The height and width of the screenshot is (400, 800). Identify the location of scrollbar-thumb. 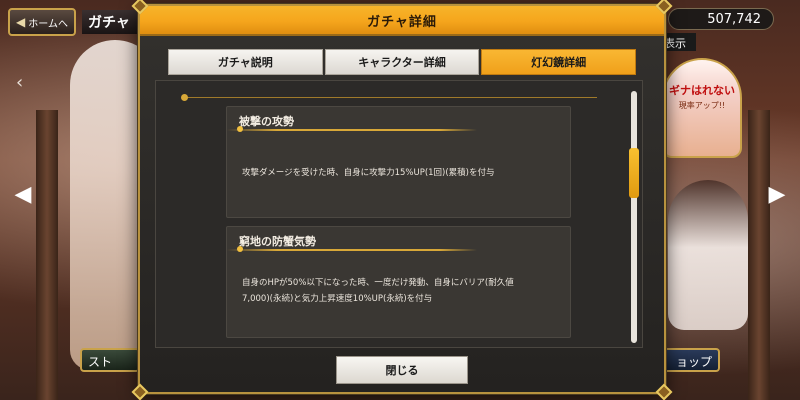
(634, 173).